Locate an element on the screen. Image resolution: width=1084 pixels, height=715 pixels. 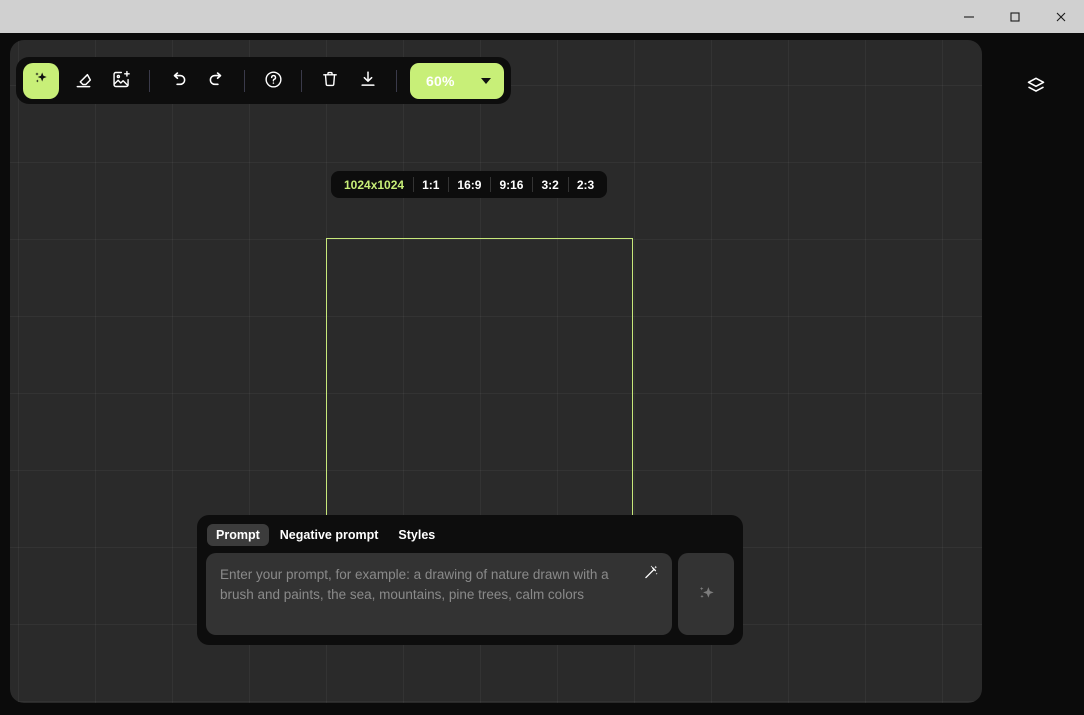
download-icon is located at coordinates (368, 80).